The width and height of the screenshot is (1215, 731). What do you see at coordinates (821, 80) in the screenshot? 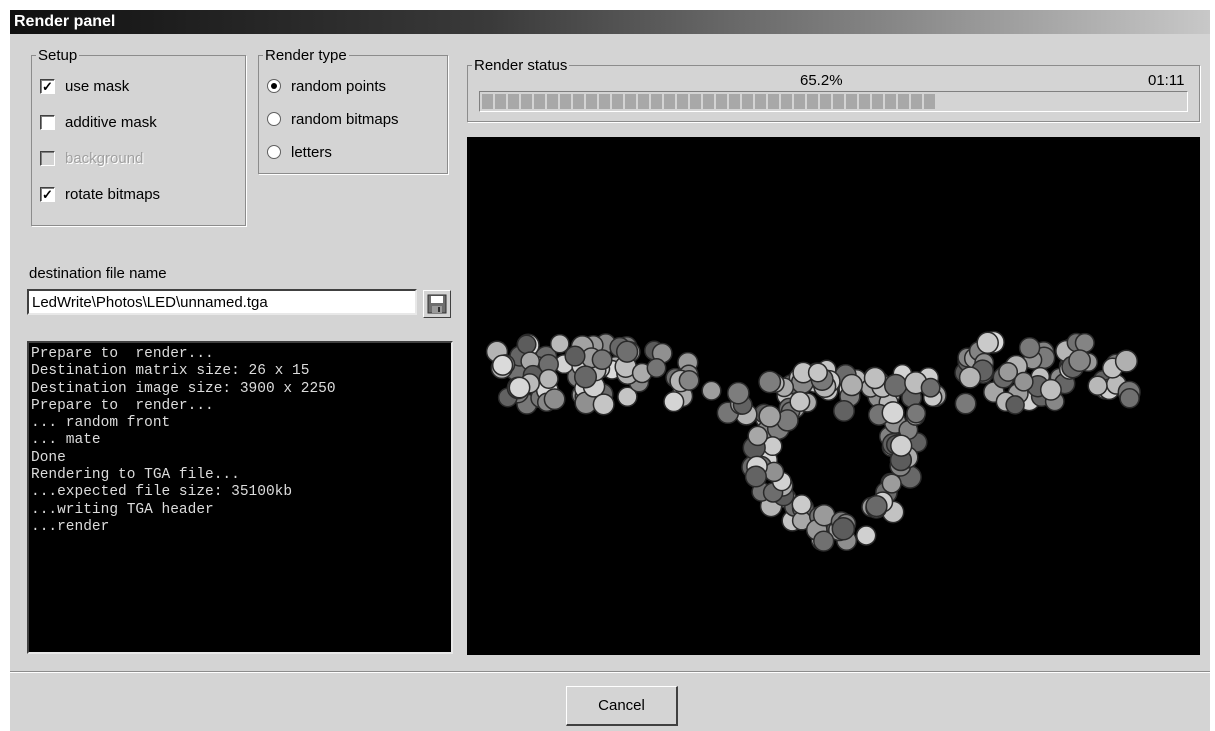
I see `progress-percent-text: 65.2%` at bounding box center [821, 80].